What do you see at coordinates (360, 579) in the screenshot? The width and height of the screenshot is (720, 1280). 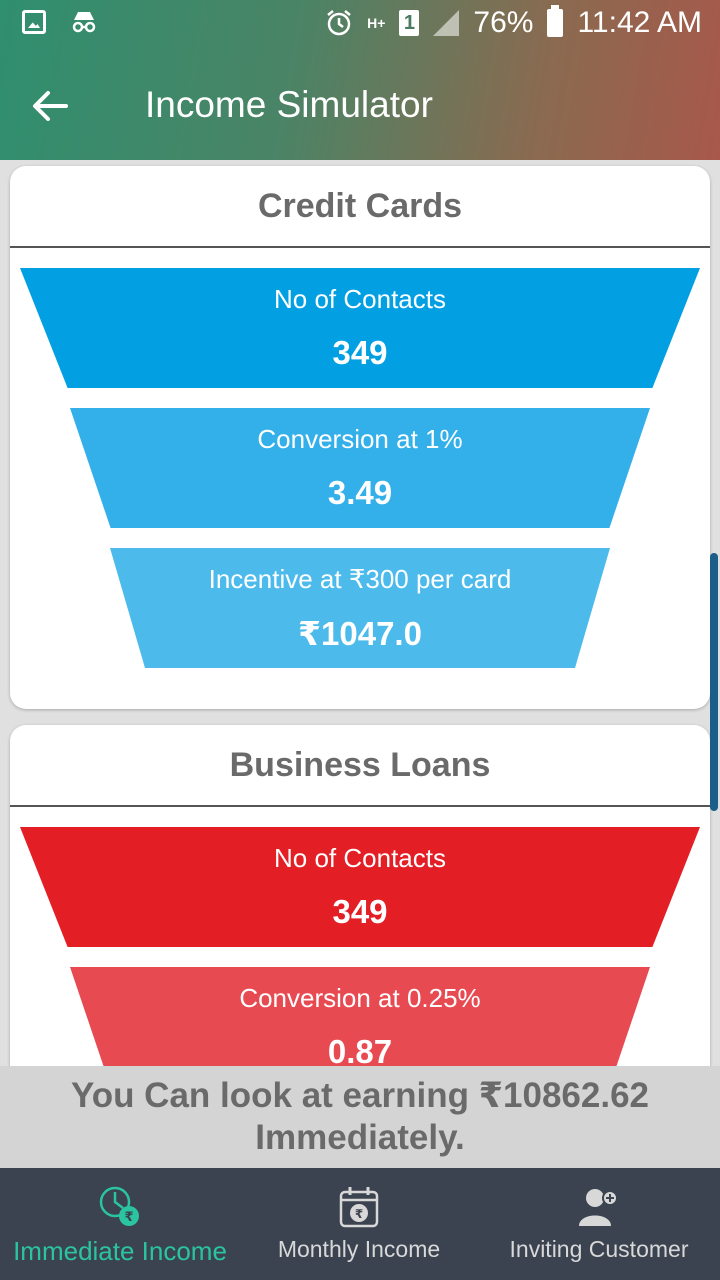 I see `stage-label: Incentive at ₹300 per card` at bounding box center [360, 579].